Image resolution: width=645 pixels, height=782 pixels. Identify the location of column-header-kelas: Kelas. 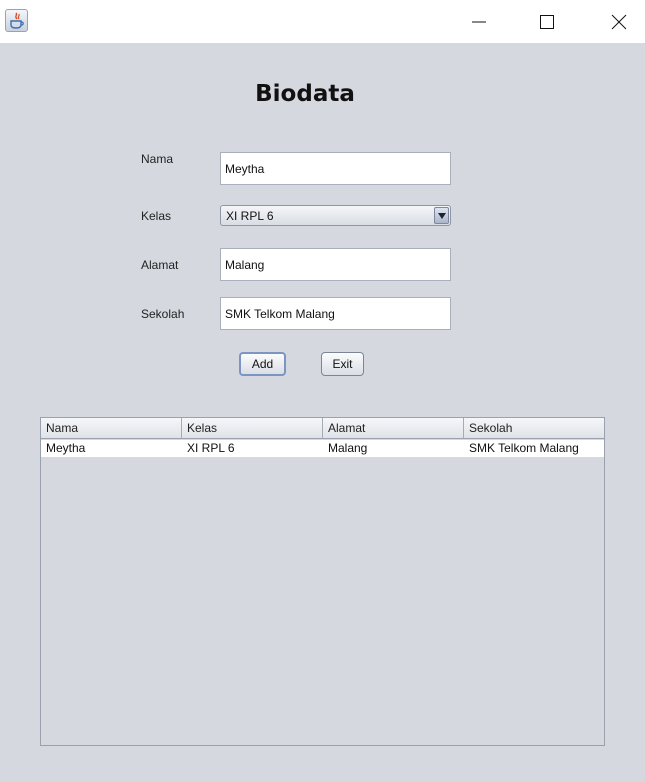
(252, 428).